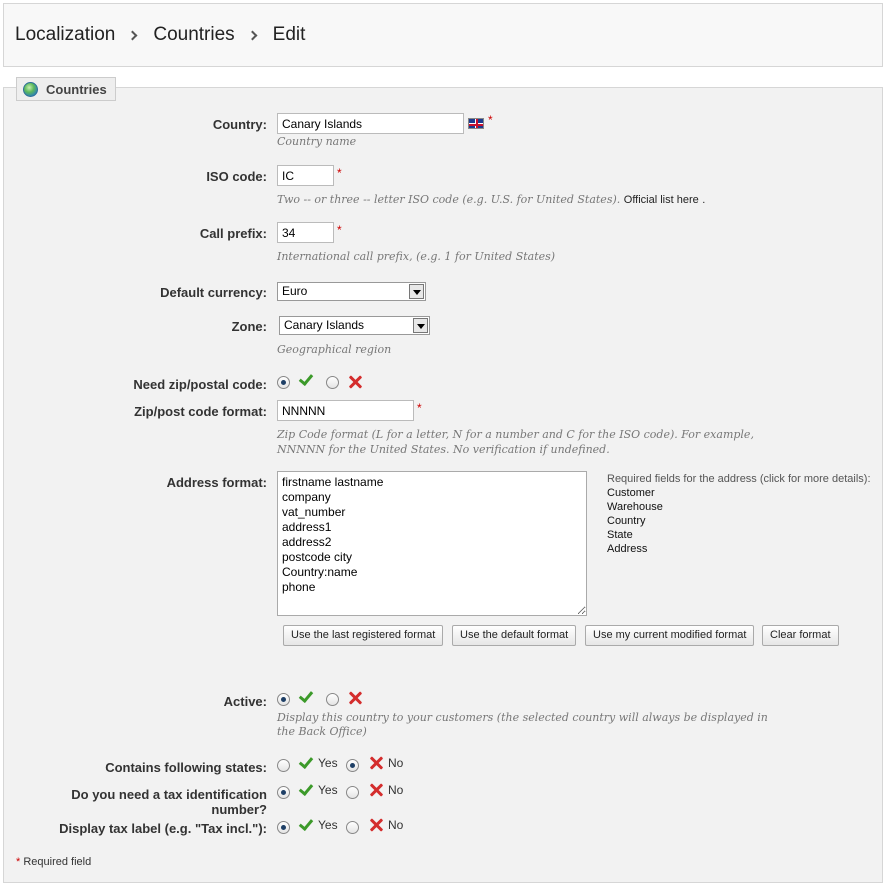  I want to click on active-no-radio, so click(332, 699).